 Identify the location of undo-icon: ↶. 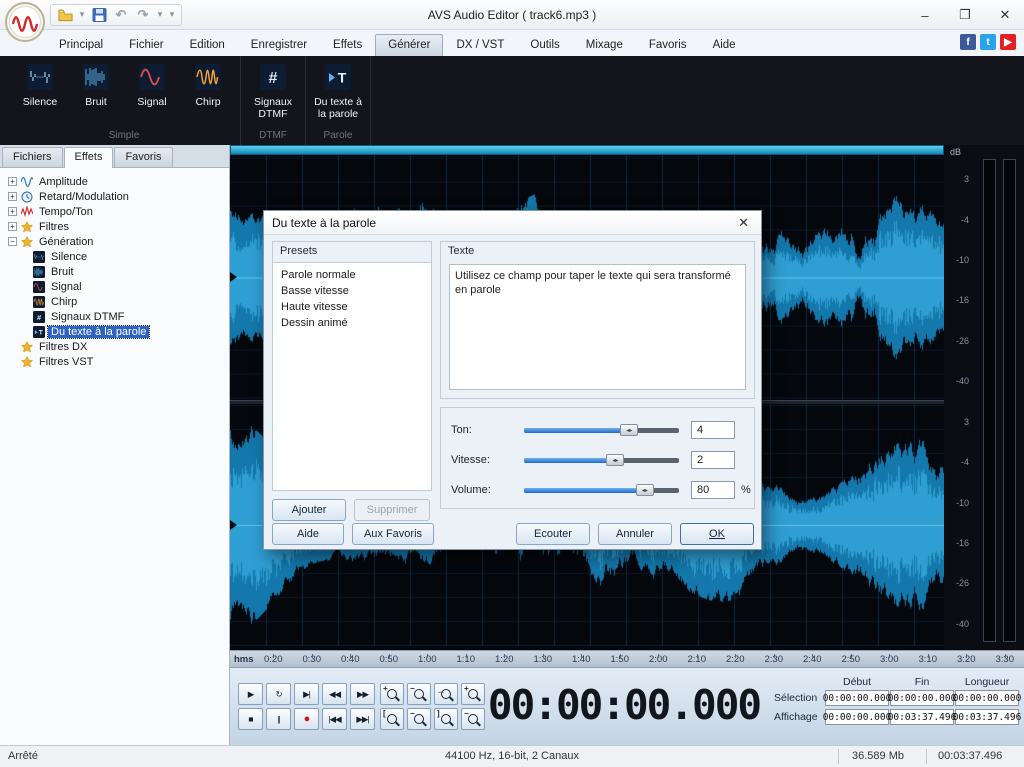
(121, 15).